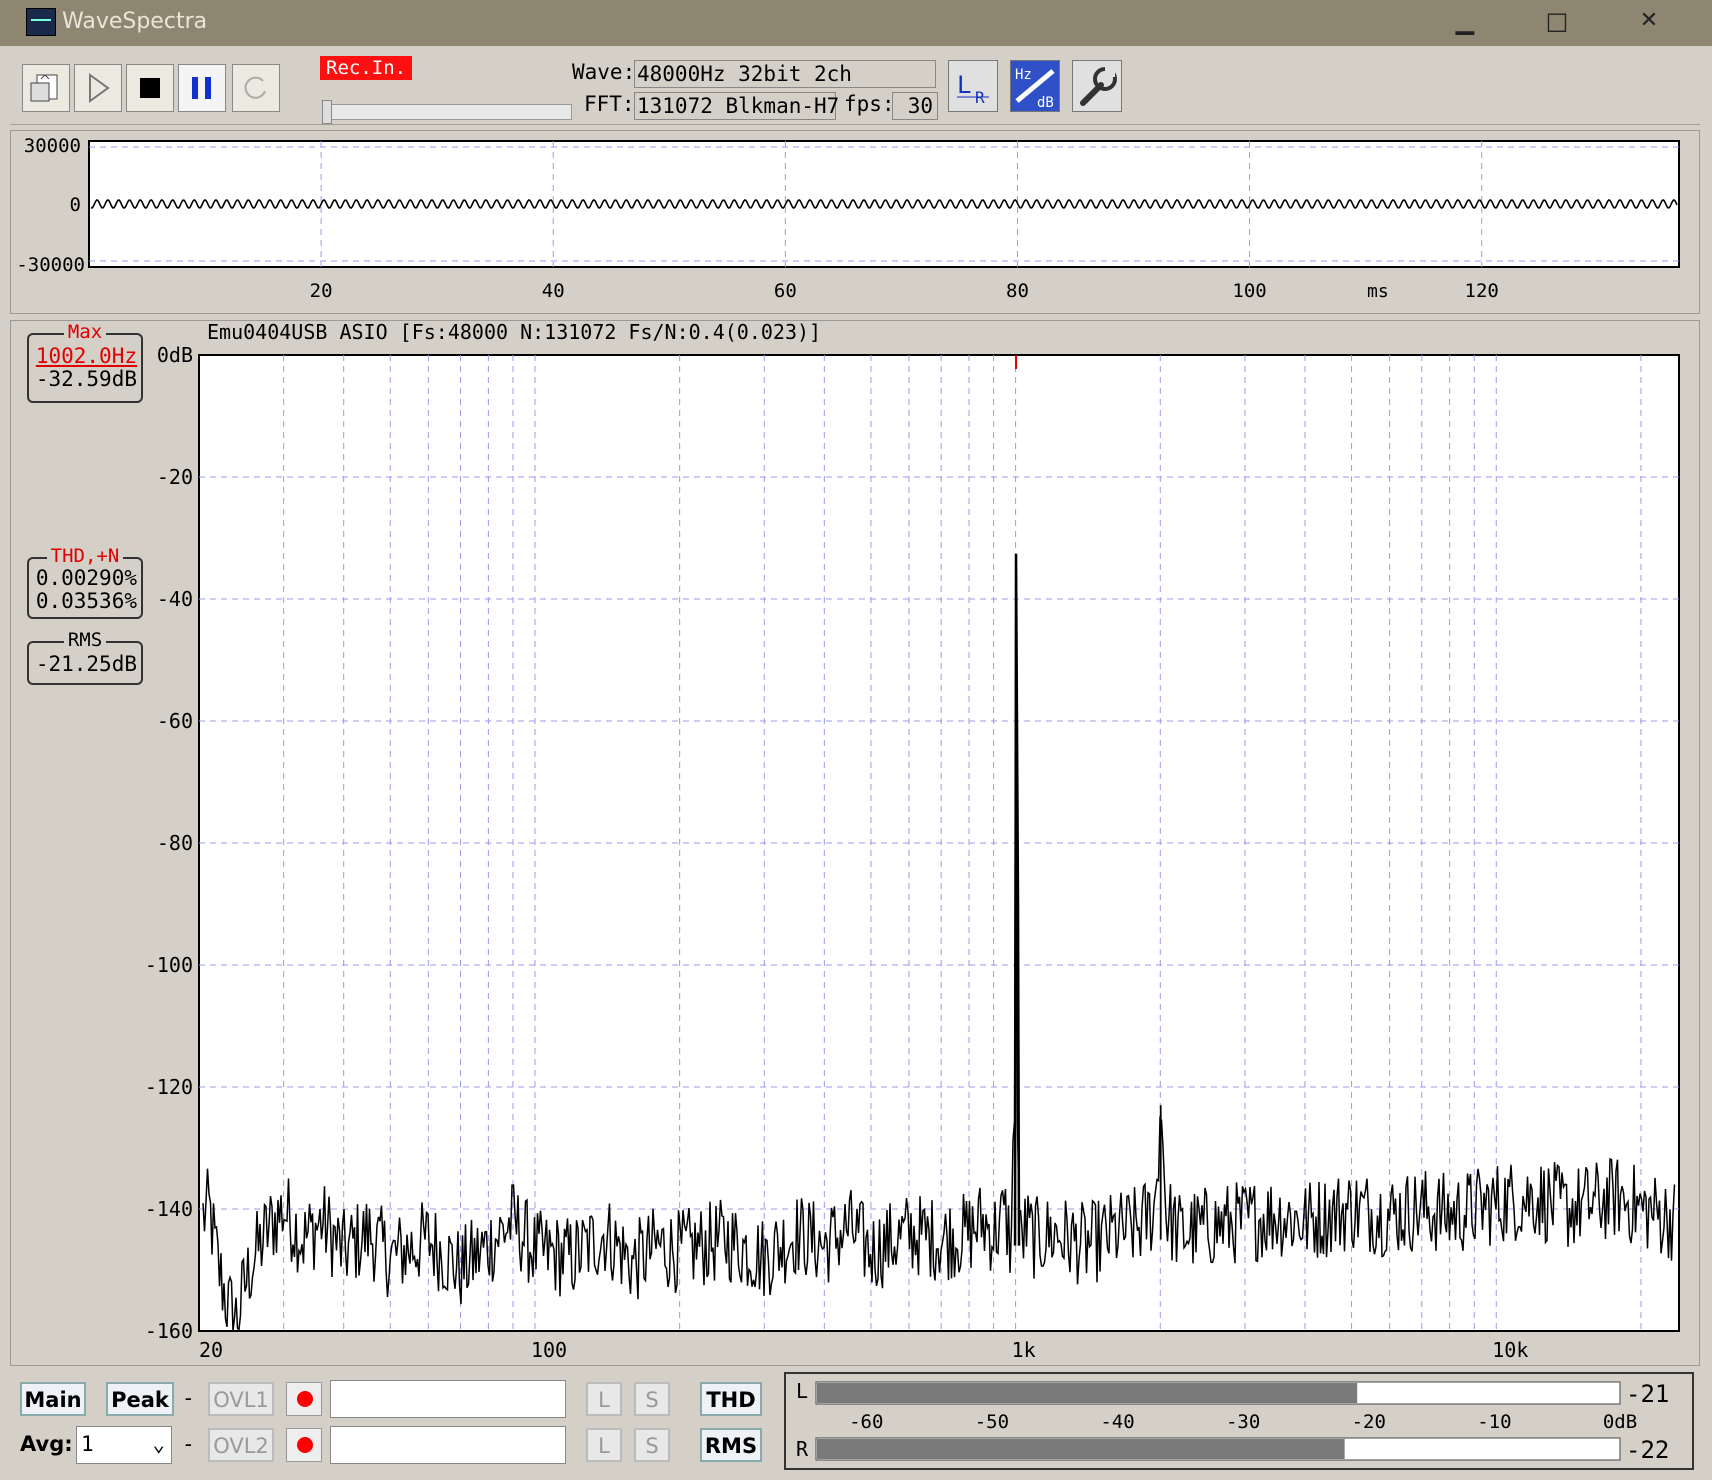 The height and width of the screenshot is (1480, 1712). Describe the element at coordinates (86, 356) in the screenshot. I see `max-frequency: 1002.0Hz` at that location.